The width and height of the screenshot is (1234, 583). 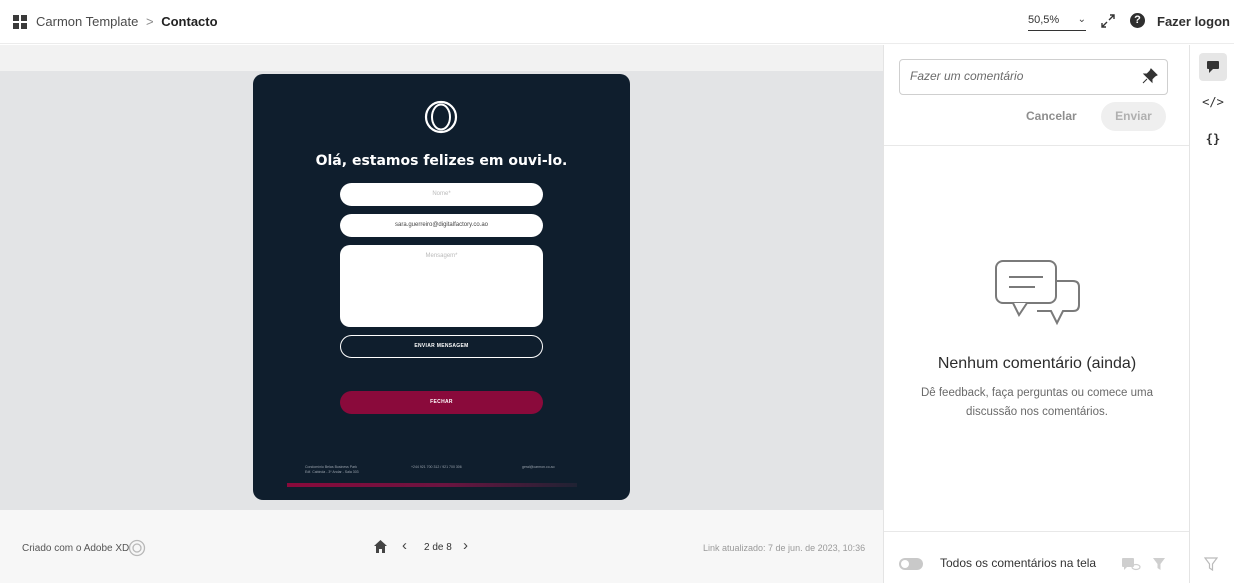 What do you see at coordinates (1051, 116) in the screenshot?
I see `cancel-button: Cancelar` at bounding box center [1051, 116].